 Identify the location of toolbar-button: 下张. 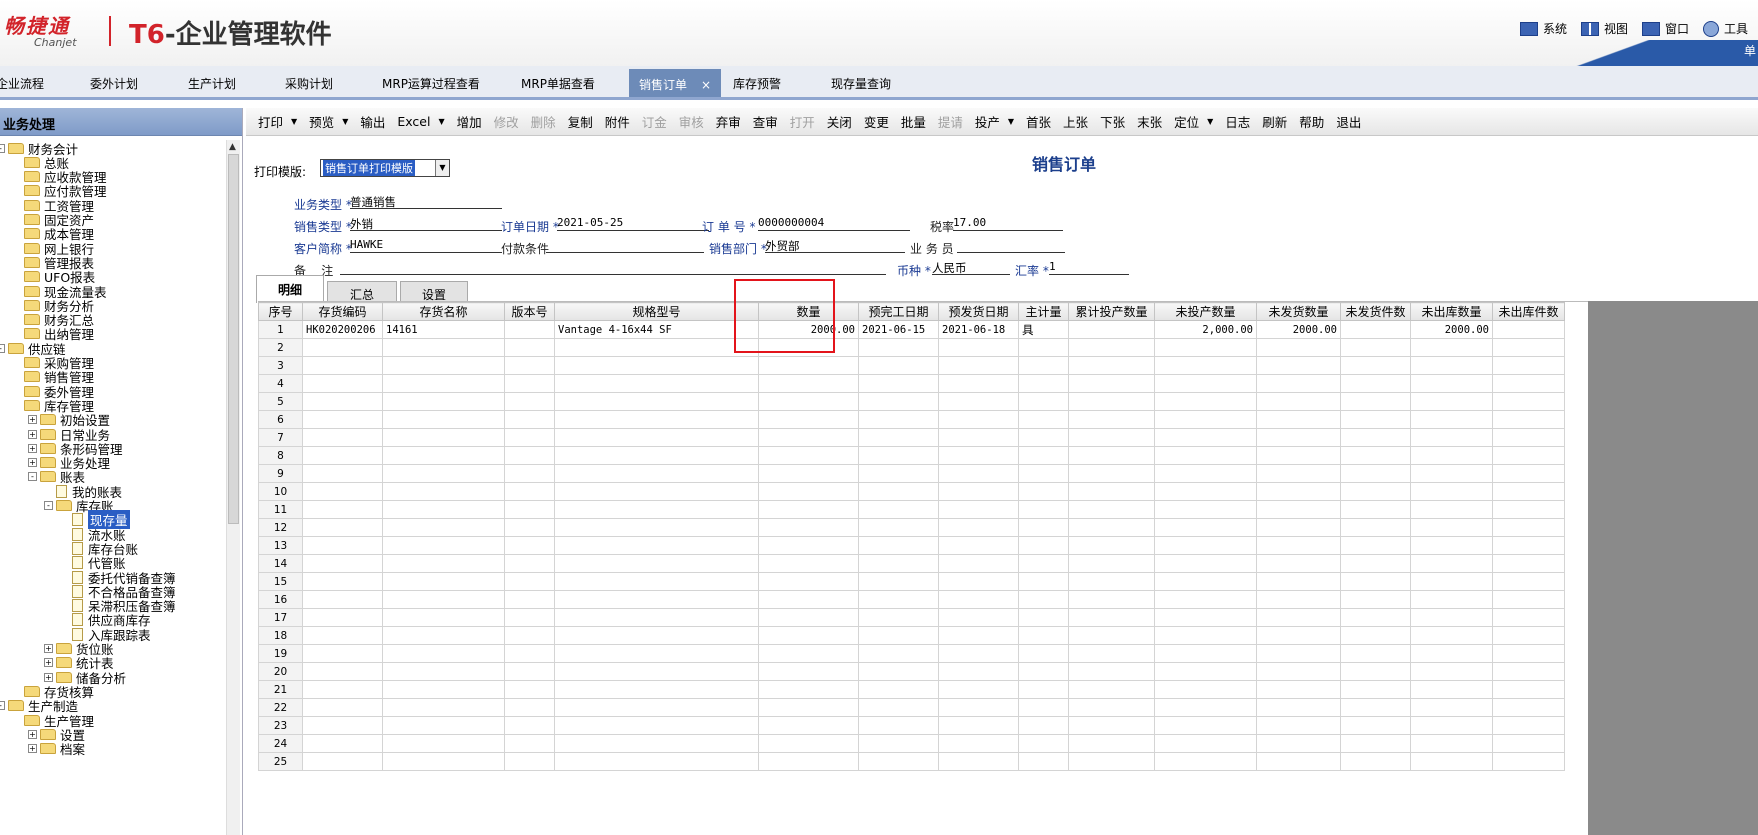
(1112, 121).